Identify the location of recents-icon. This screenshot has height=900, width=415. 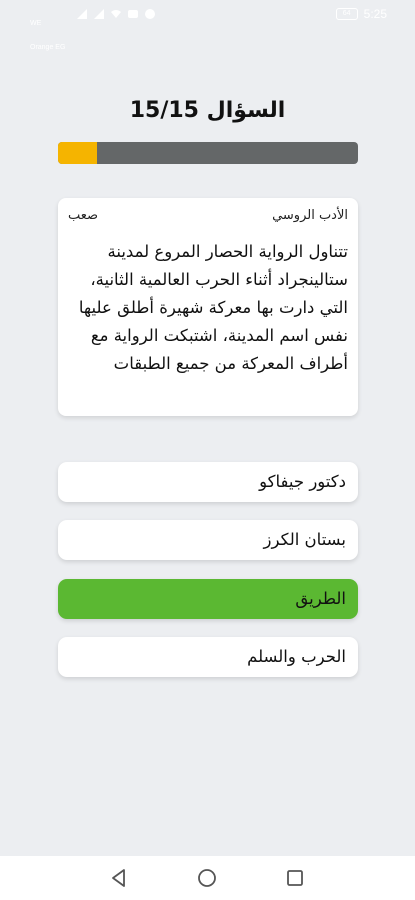
(295, 878).